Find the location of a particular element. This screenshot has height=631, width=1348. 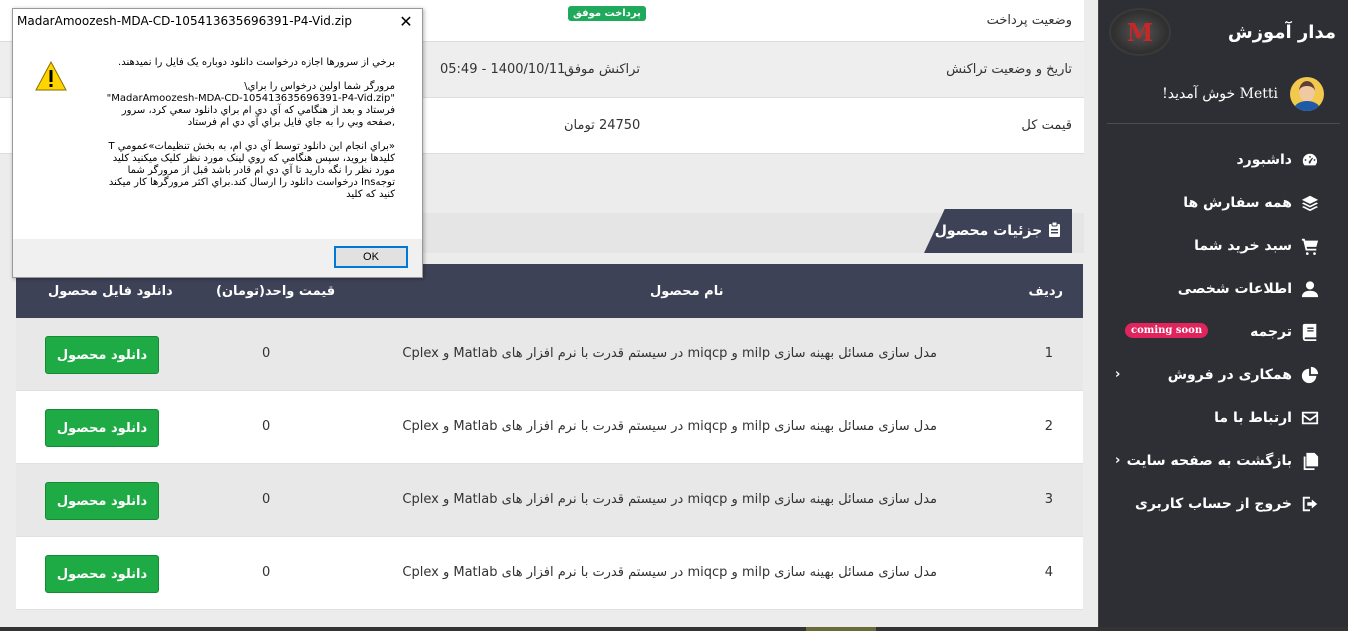

avatar is located at coordinates (1307, 93).